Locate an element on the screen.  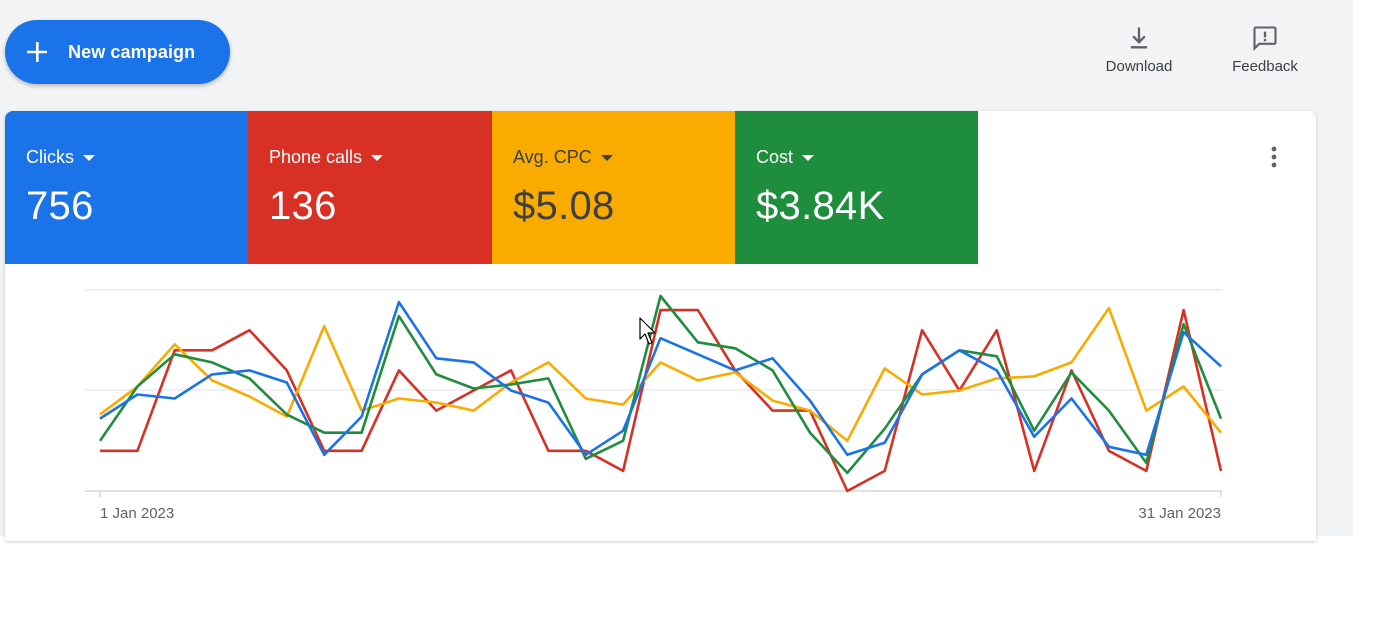
new-campaign-button: New campaign is located at coordinates (117, 52).